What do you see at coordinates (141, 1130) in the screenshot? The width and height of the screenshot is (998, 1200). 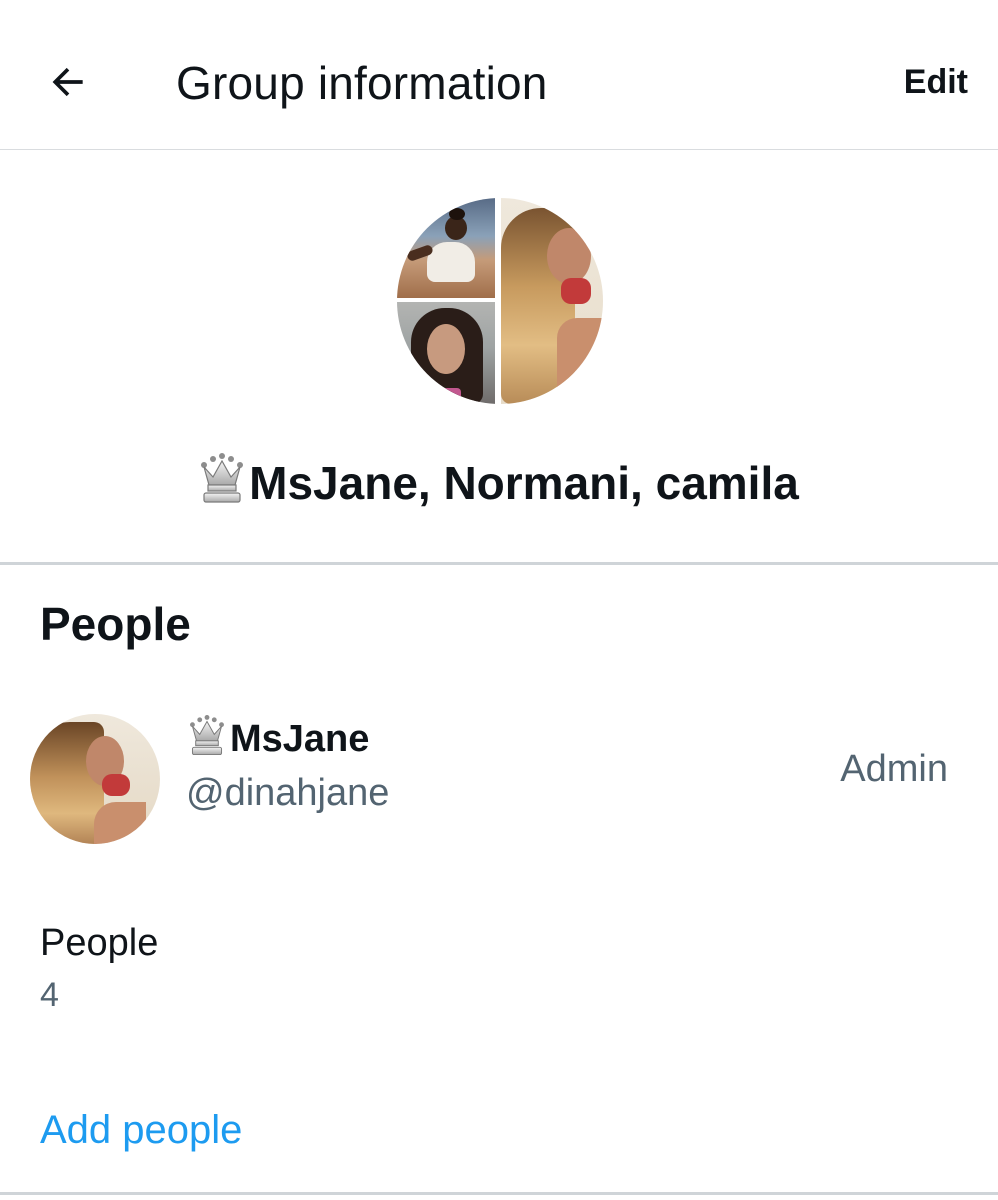 I see `add-people-button: Add people` at bounding box center [141, 1130].